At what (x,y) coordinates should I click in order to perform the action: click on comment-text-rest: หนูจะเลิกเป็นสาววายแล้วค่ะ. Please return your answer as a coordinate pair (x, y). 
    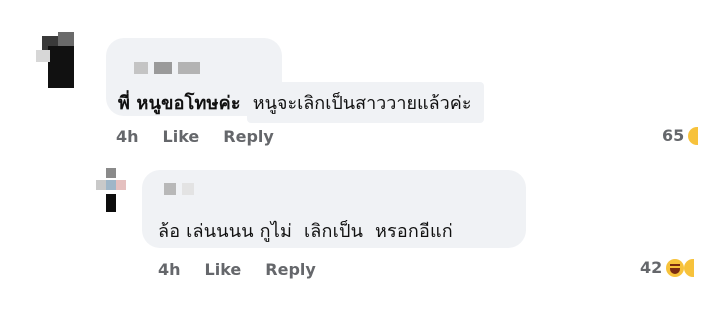
    Looking at the image, I should click on (365, 102).